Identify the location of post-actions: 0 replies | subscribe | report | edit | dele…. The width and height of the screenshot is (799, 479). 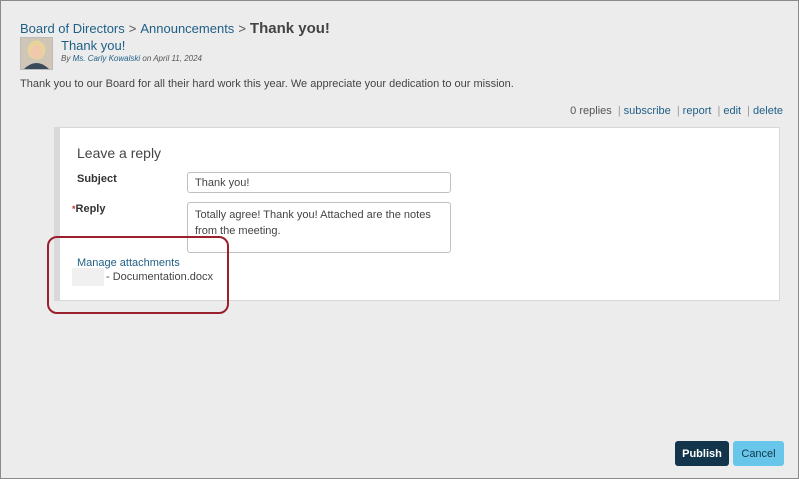
(676, 111).